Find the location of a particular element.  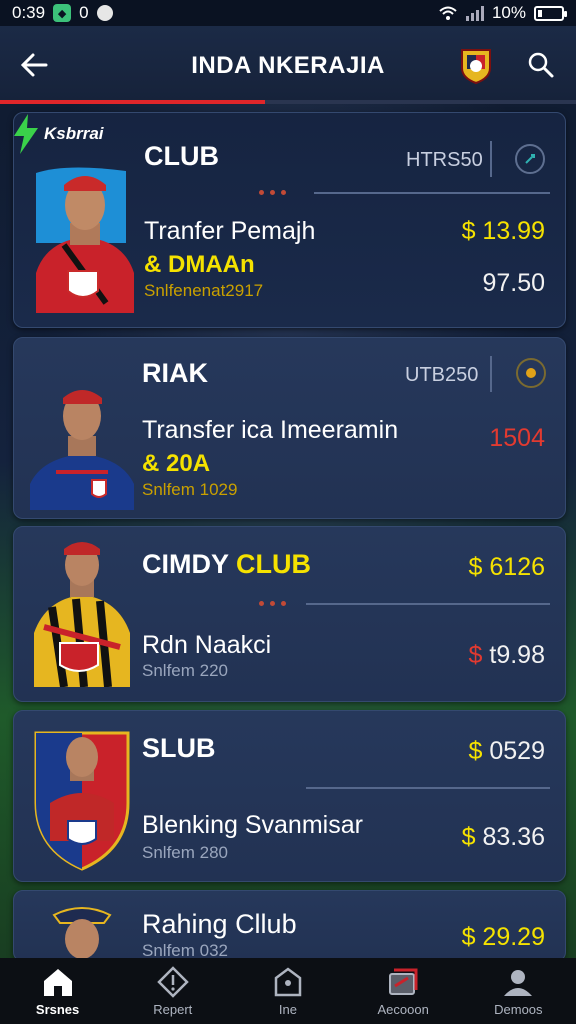

price-bottom: 1504 is located at coordinates (517, 438).